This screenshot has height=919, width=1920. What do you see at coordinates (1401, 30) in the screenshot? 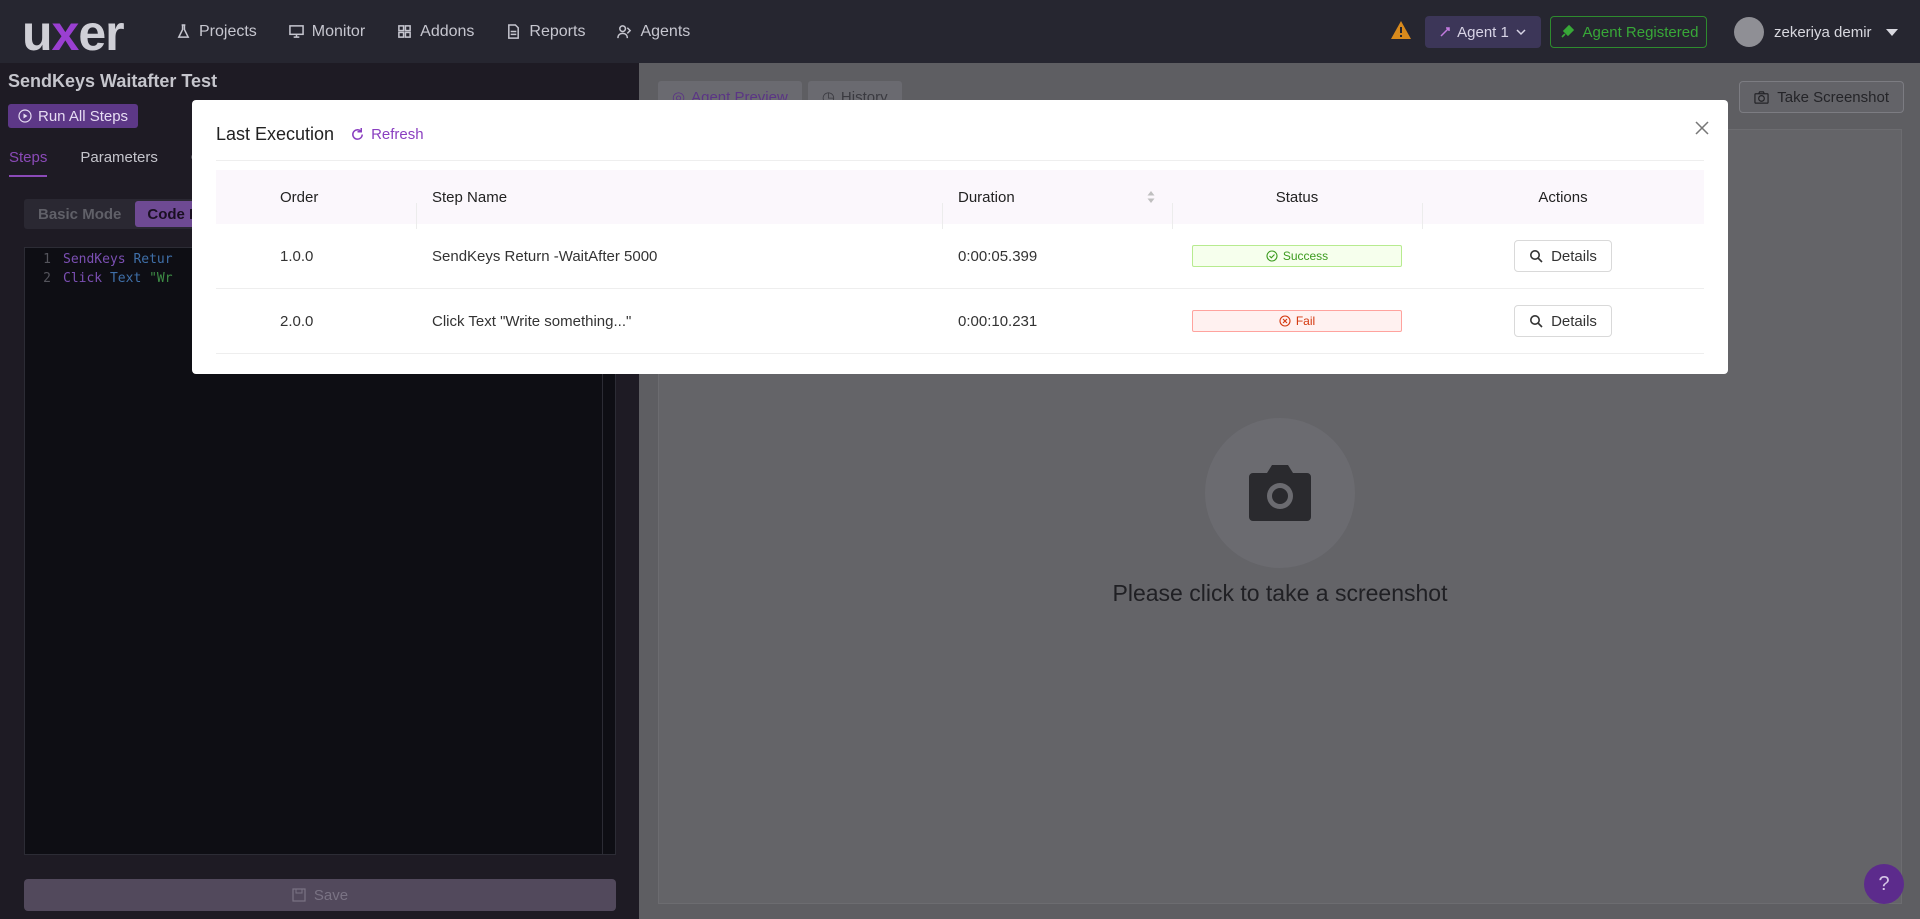
I see `warning-icon` at bounding box center [1401, 30].